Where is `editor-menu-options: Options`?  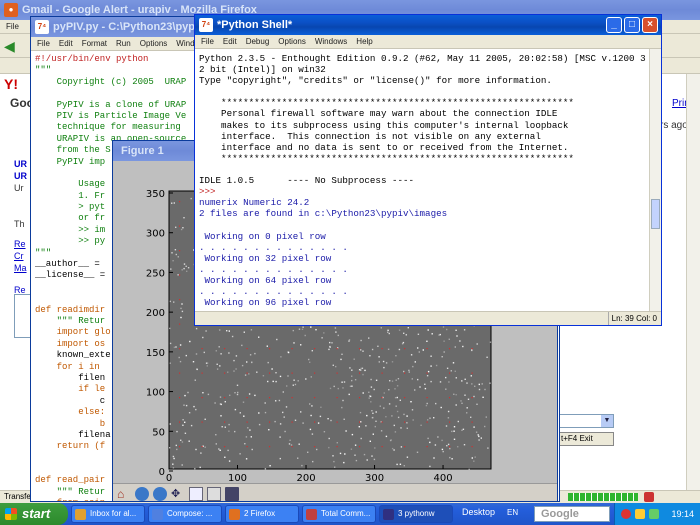 editor-menu-options: Options is located at coordinates (154, 43).